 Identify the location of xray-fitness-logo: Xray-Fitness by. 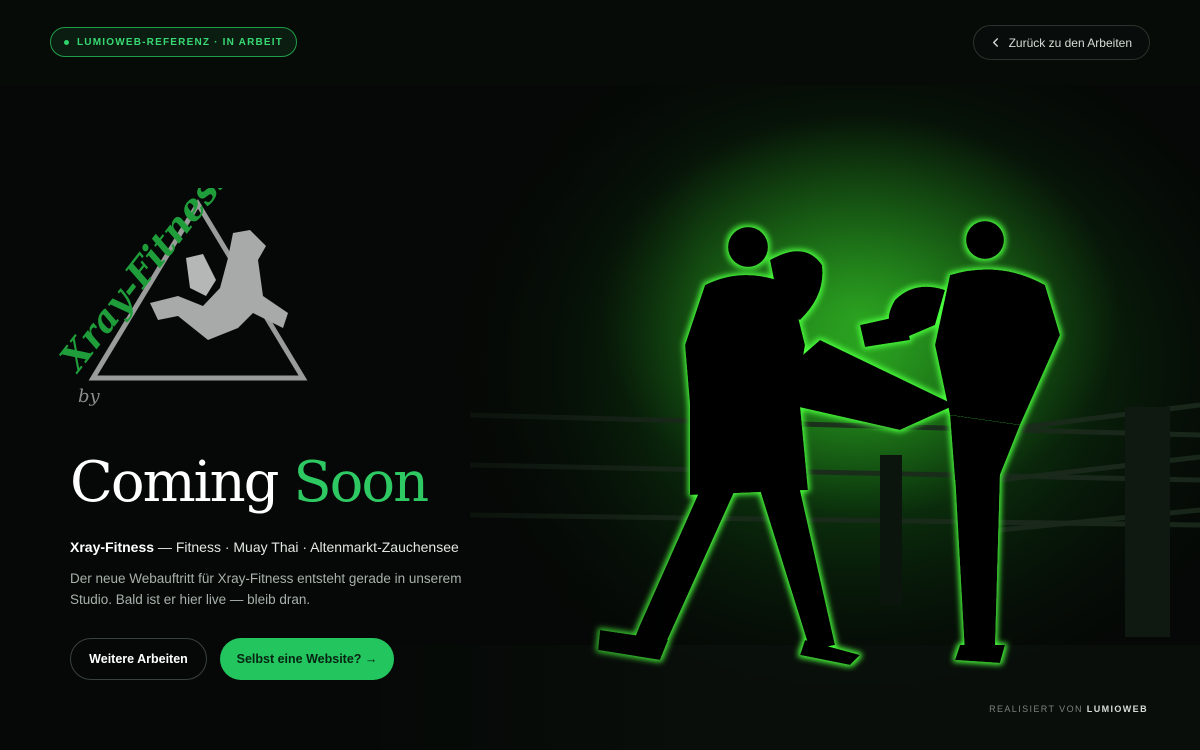
(183, 297).